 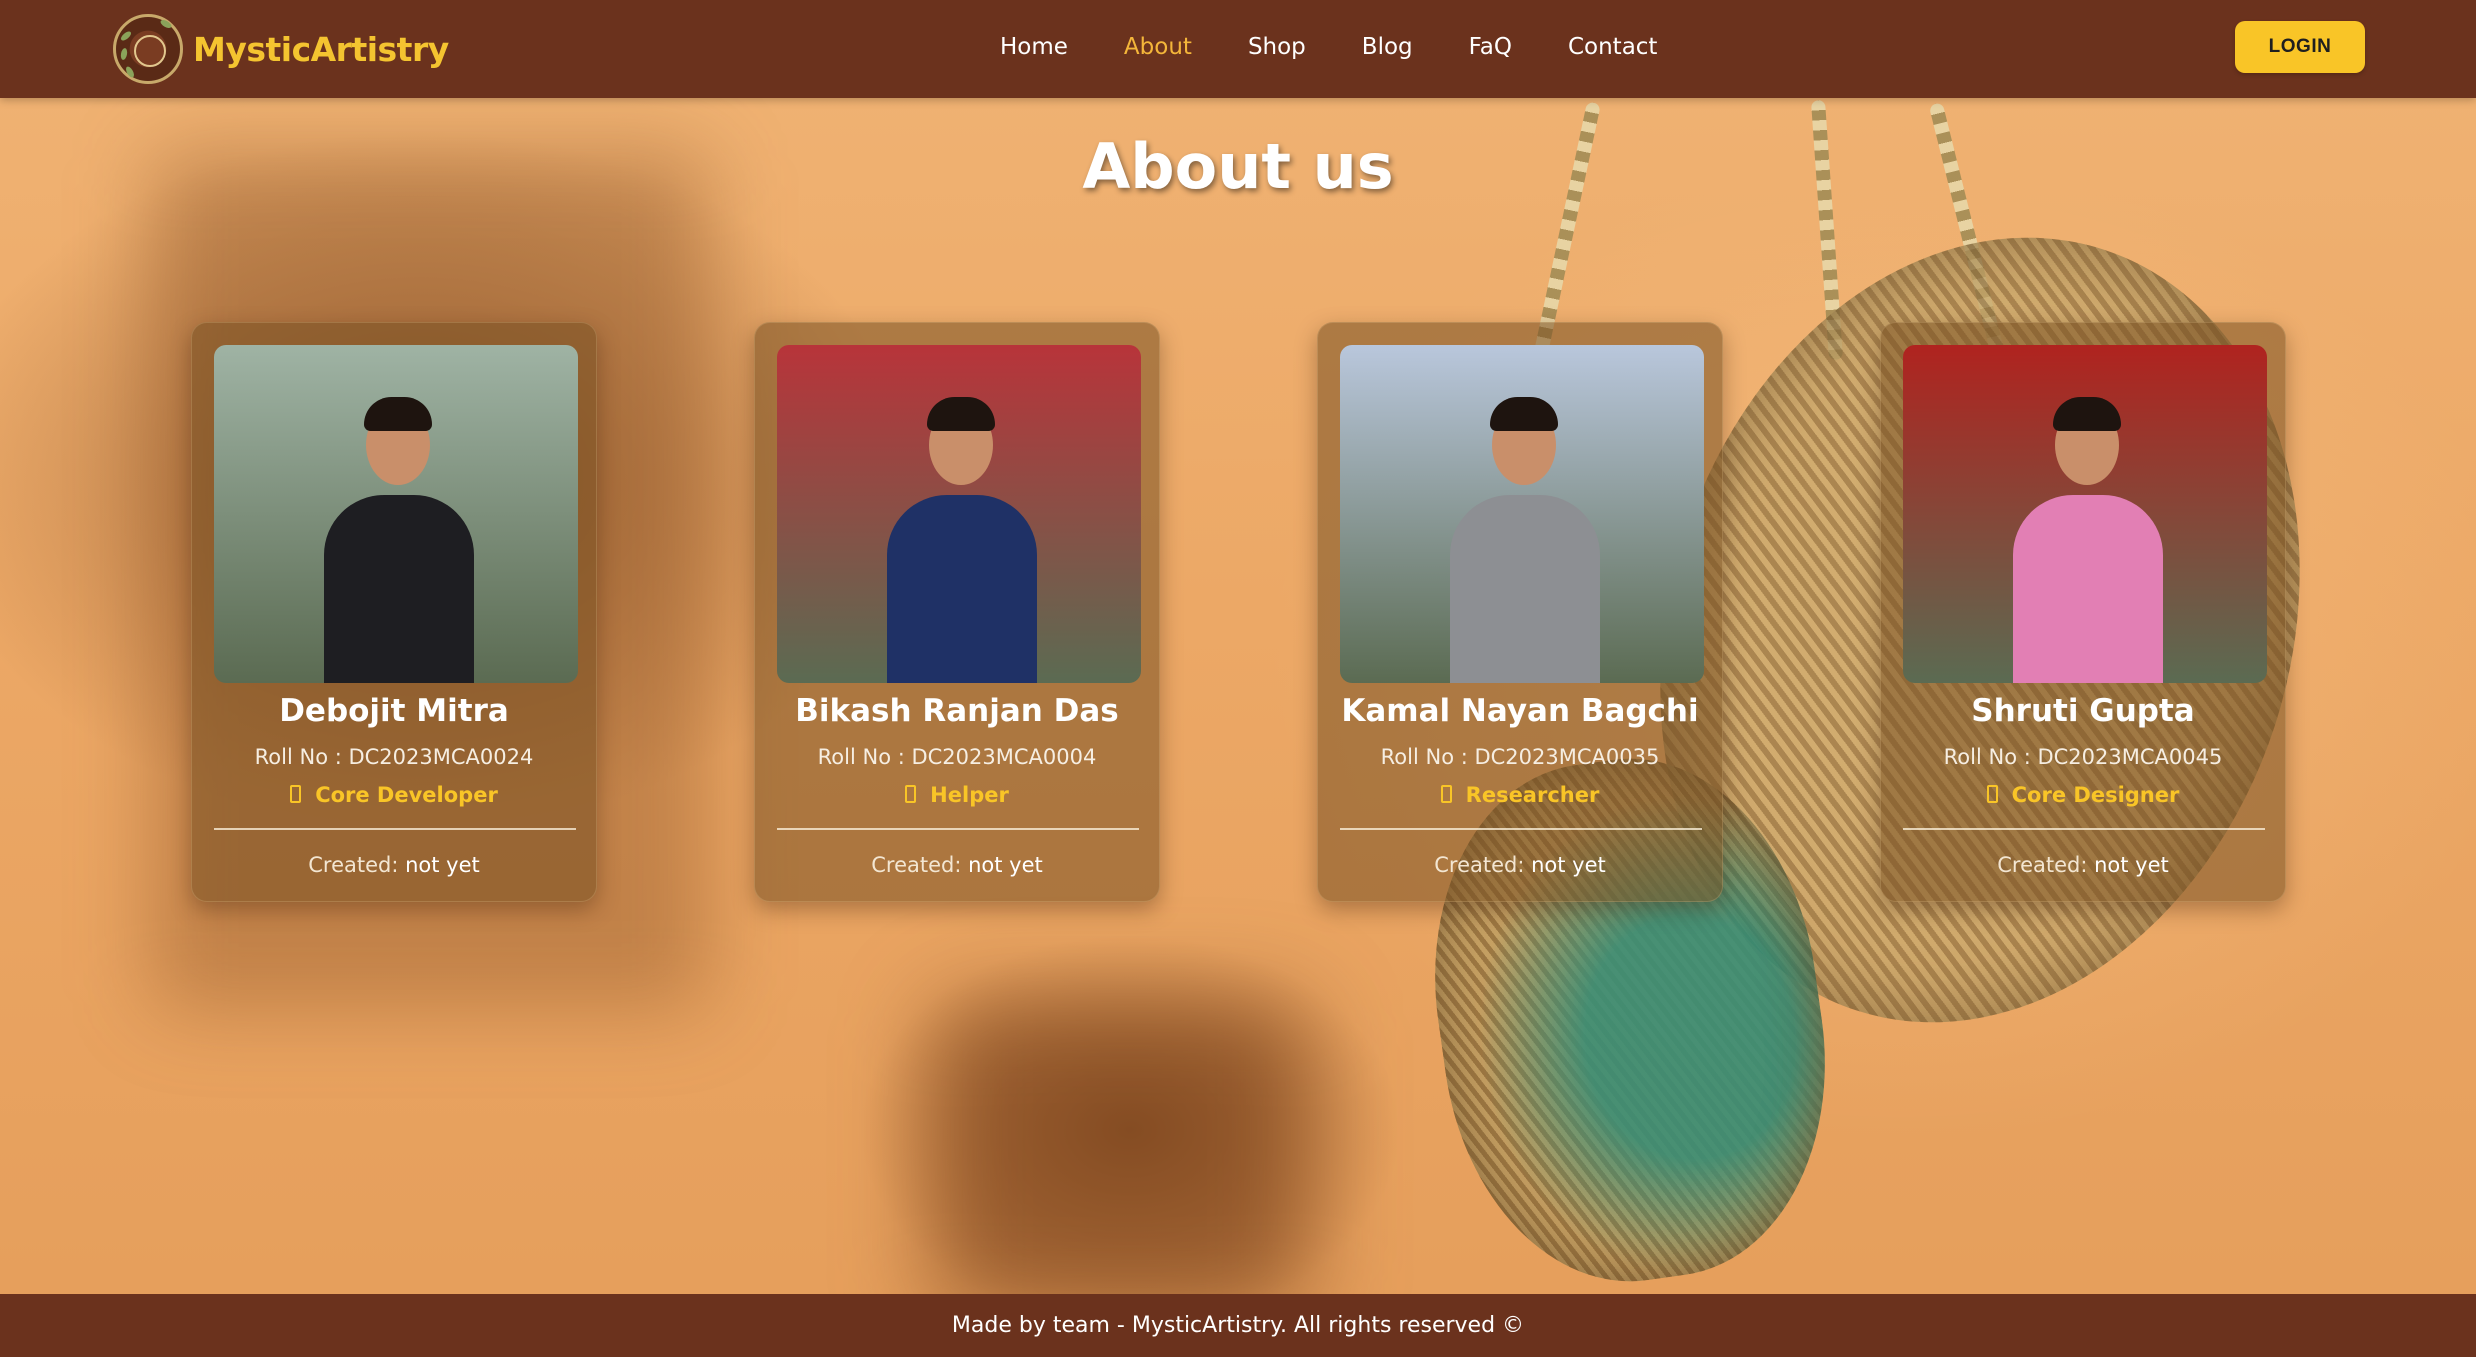 I want to click on member-roll: Roll No : DC2023MCA0024, so click(x=394, y=757).